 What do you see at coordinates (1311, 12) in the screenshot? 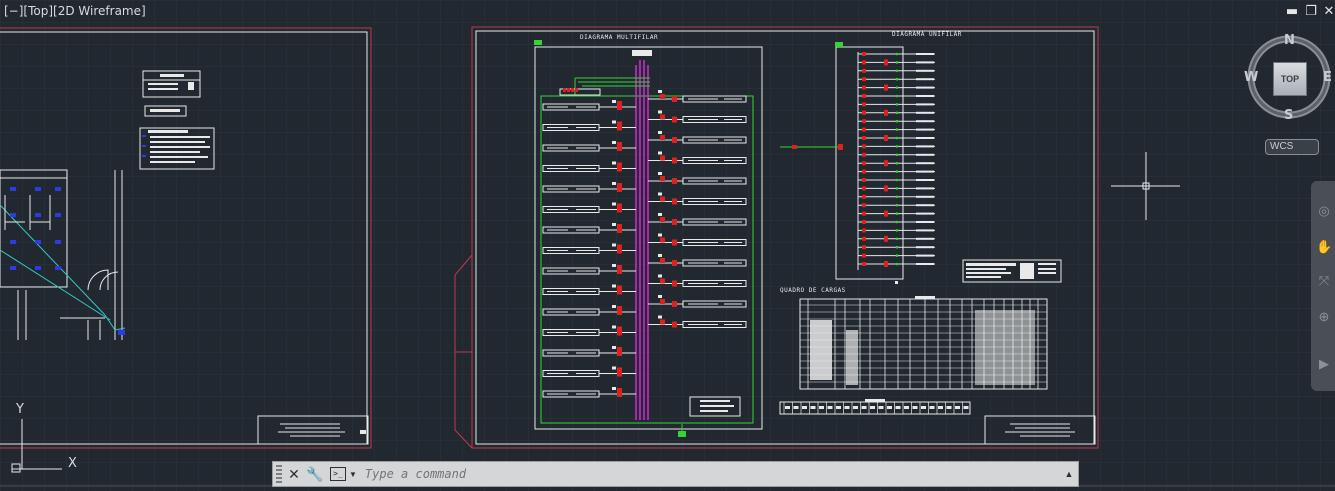
I see `restore-icon: ❐` at bounding box center [1311, 12].